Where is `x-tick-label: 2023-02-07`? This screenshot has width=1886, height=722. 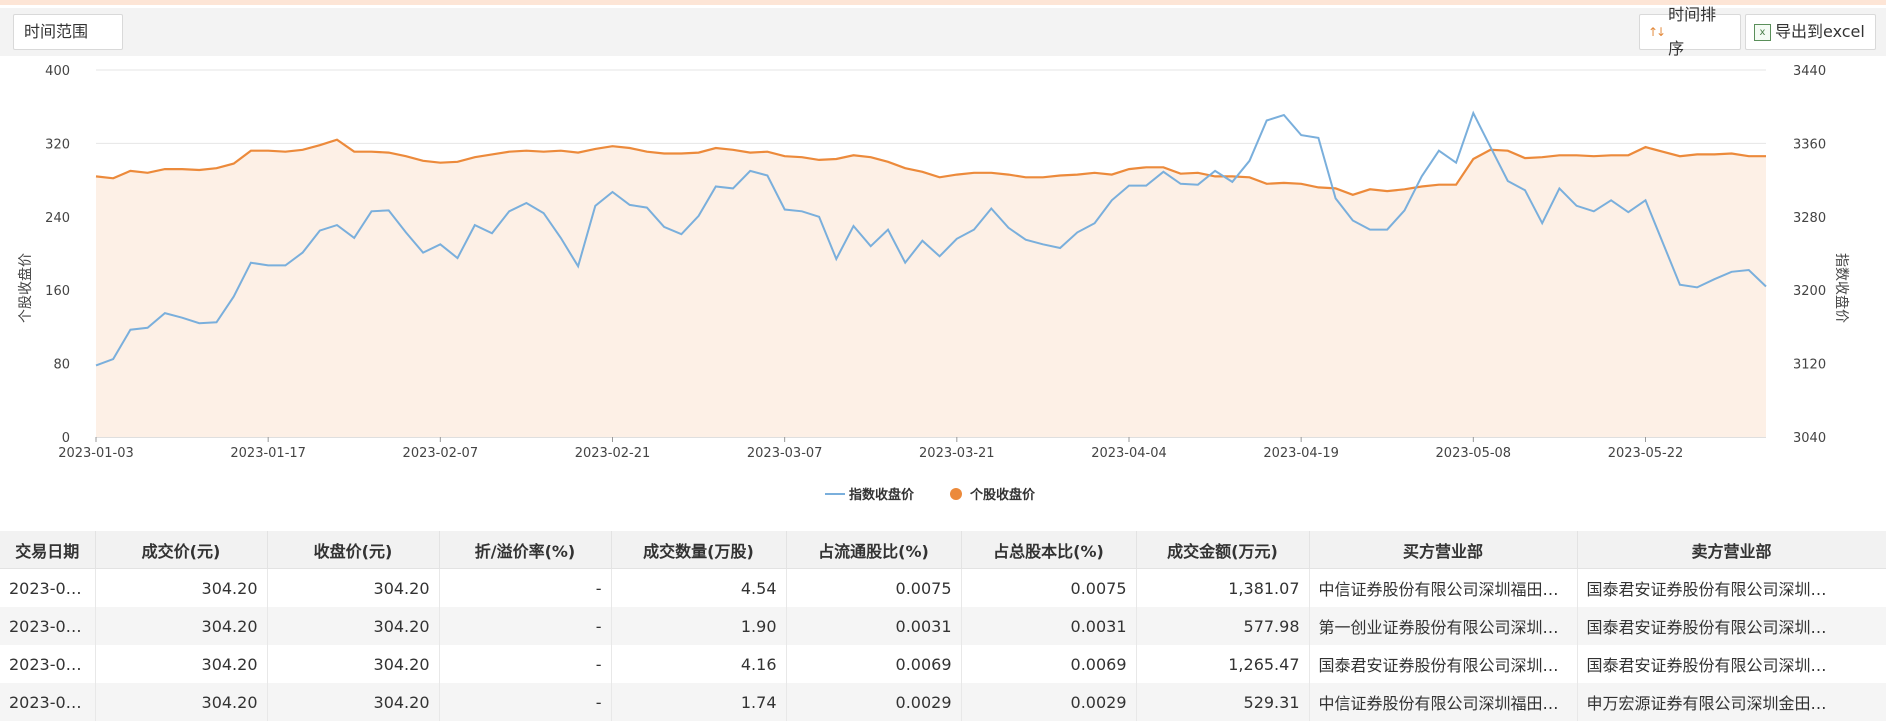
x-tick-label: 2023-02-07 is located at coordinates (441, 453).